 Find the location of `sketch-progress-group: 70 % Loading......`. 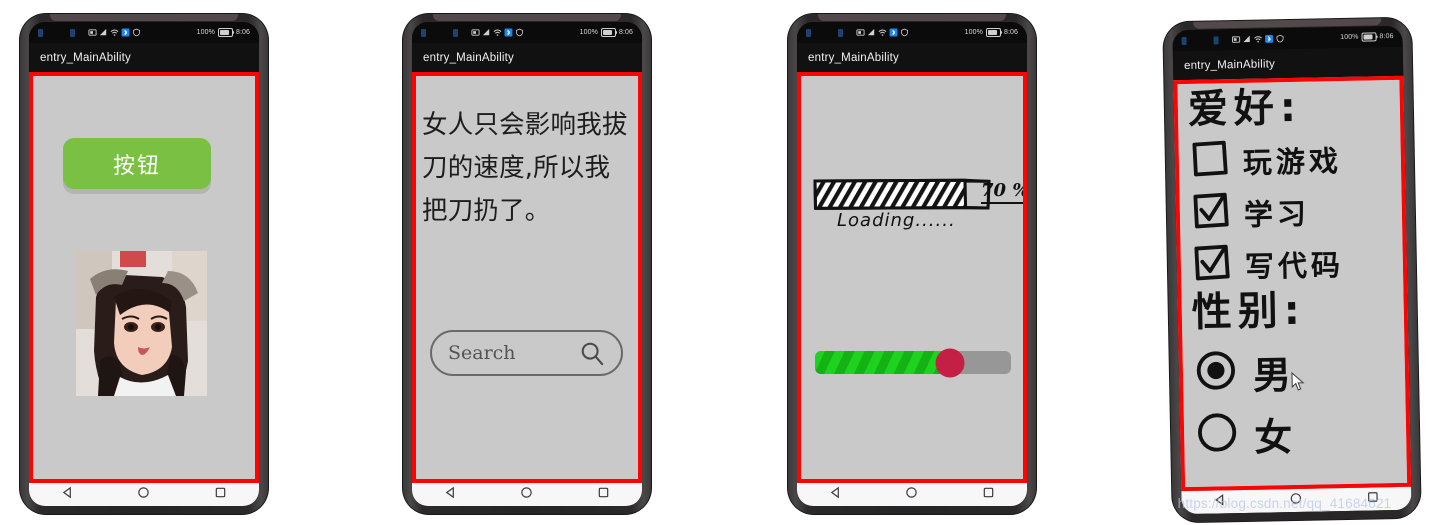

sketch-progress-group: 70 % Loading...... is located at coordinates (918, 209).